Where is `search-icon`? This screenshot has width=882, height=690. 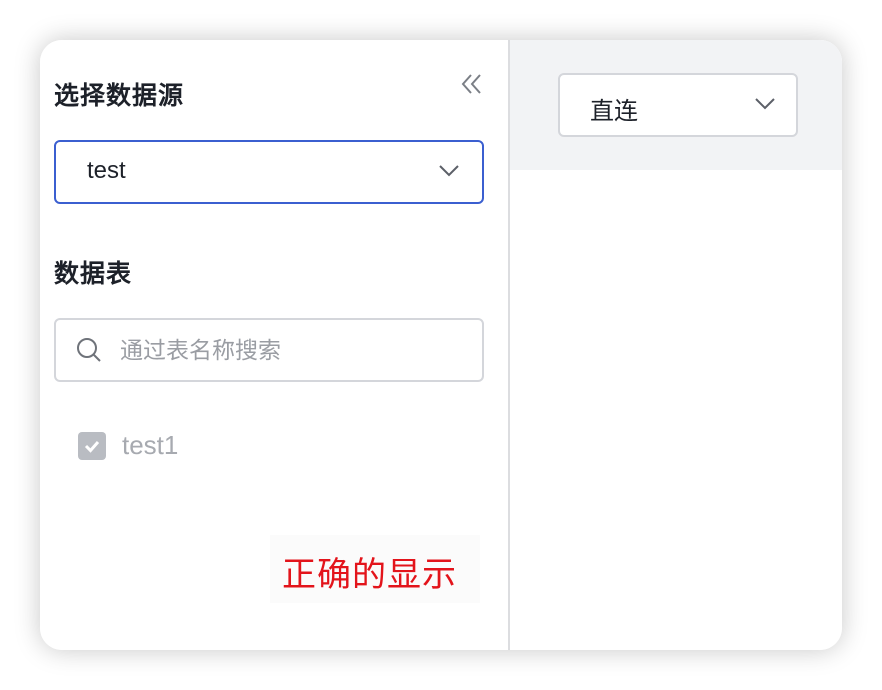
search-icon is located at coordinates (89, 350).